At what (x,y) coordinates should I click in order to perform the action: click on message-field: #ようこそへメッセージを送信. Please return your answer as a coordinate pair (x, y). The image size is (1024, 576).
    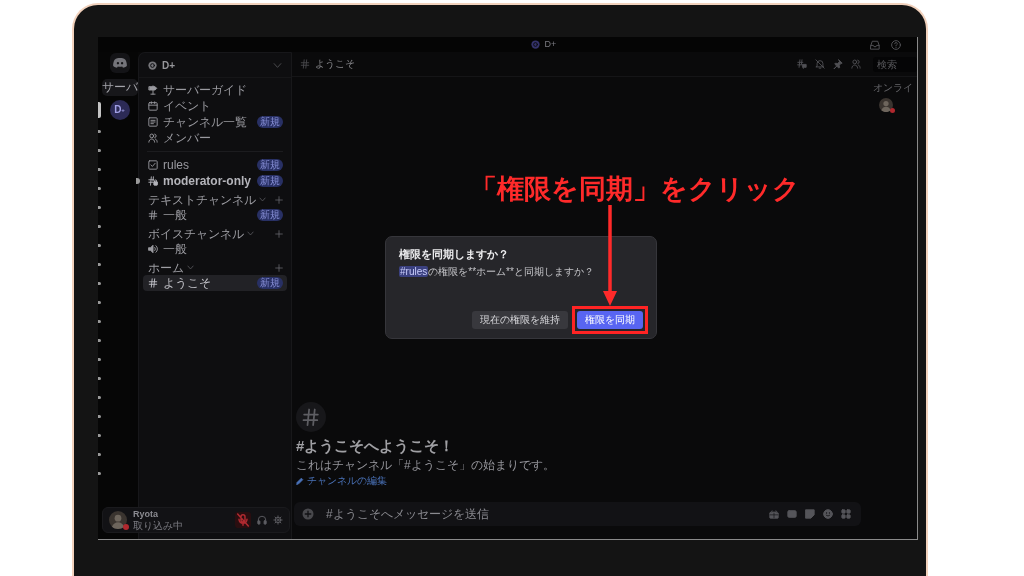
    Looking at the image, I should click on (577, 514).